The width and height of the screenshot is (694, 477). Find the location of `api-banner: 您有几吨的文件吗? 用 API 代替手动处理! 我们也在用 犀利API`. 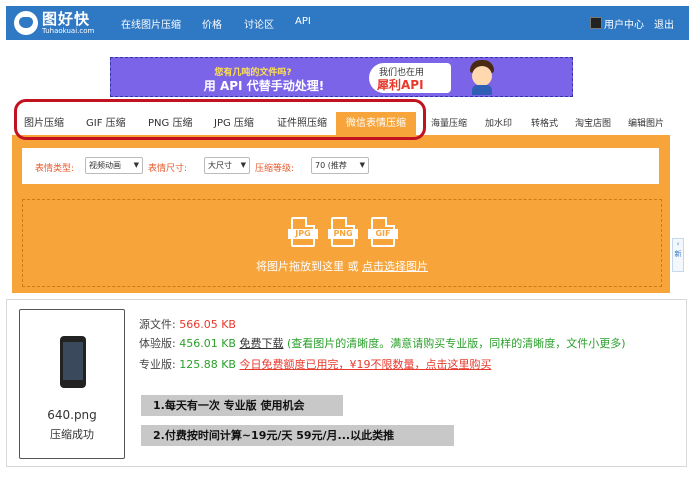

api-banner: 您有几吨的文件吗? 用 API 代替手动处理! 我们也在用 犀利API is located at coordinates (341, 77).